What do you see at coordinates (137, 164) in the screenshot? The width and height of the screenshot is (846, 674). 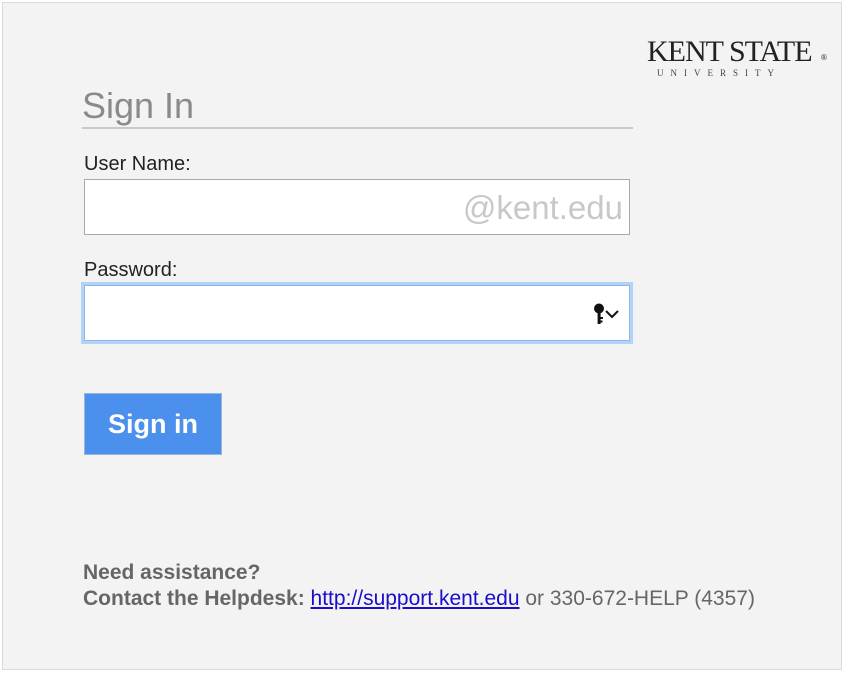 I see `username-label: User Name:` at bounding box center [137, 164].